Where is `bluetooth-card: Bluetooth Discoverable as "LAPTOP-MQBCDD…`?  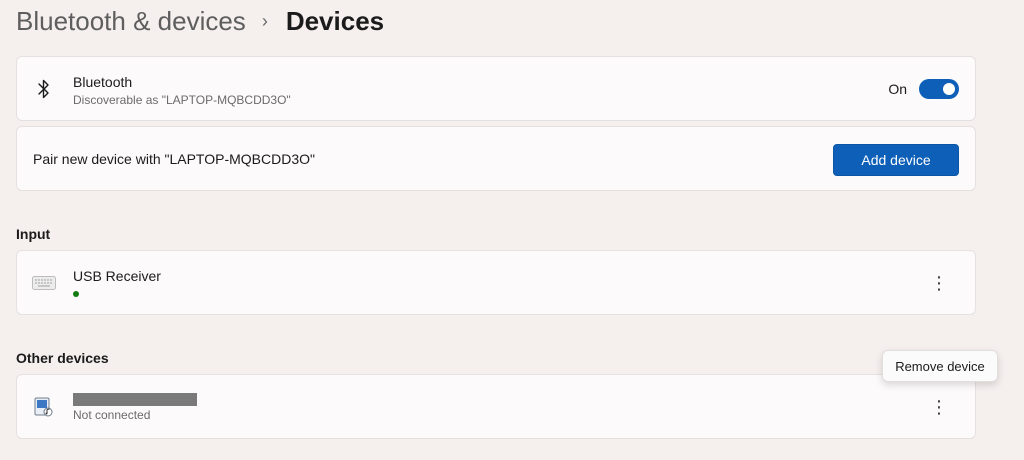
bluetooth-card: Bluetooth Discoverable as "LAPTOP-MQBCDD… is located at coordinates (496, 88).